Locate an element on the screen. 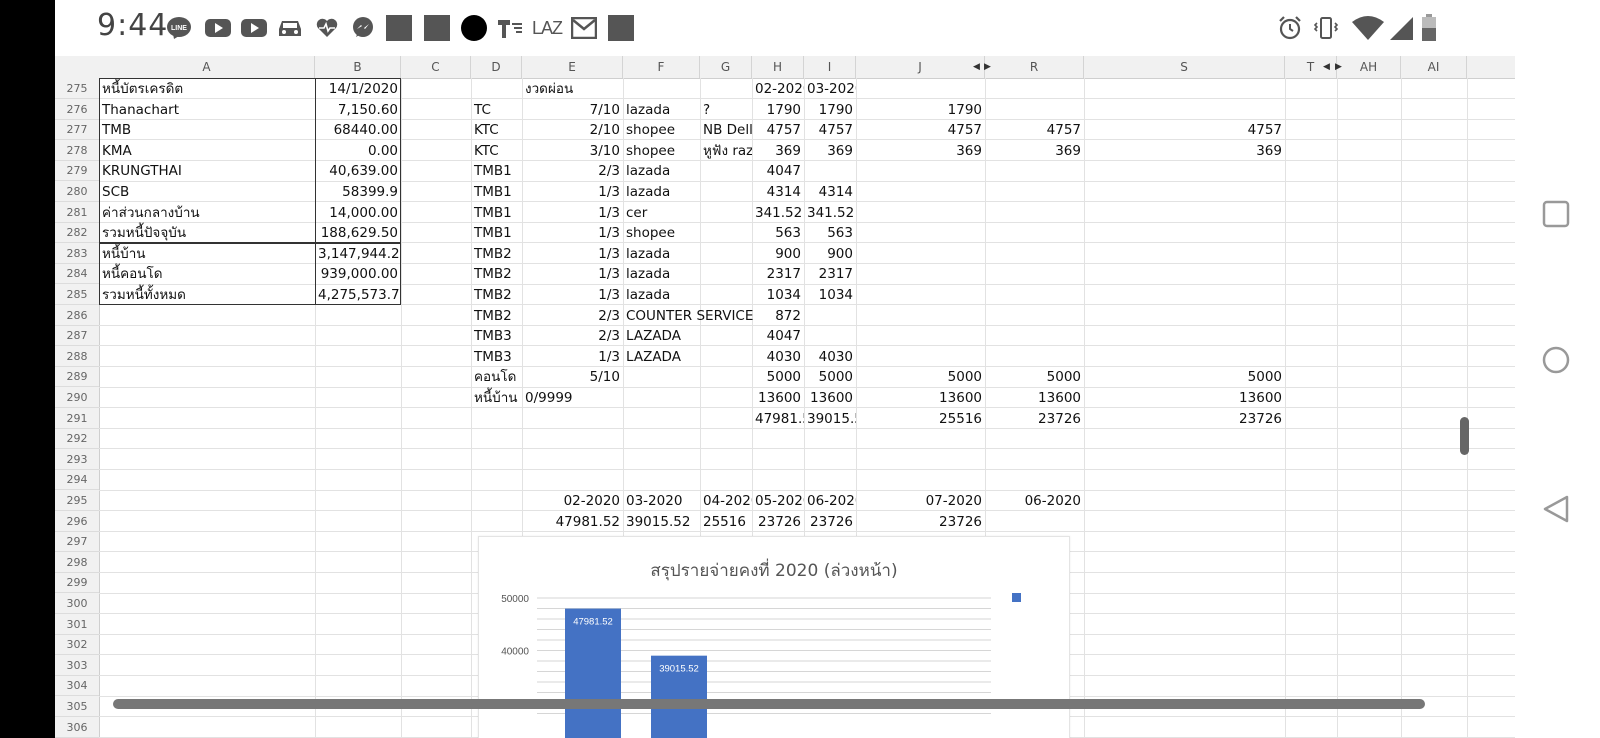 This screenshot has height=738, width=1600. cell-a281: ค่าส่วนกลางบ้าน is located at coordinates (207, 212).